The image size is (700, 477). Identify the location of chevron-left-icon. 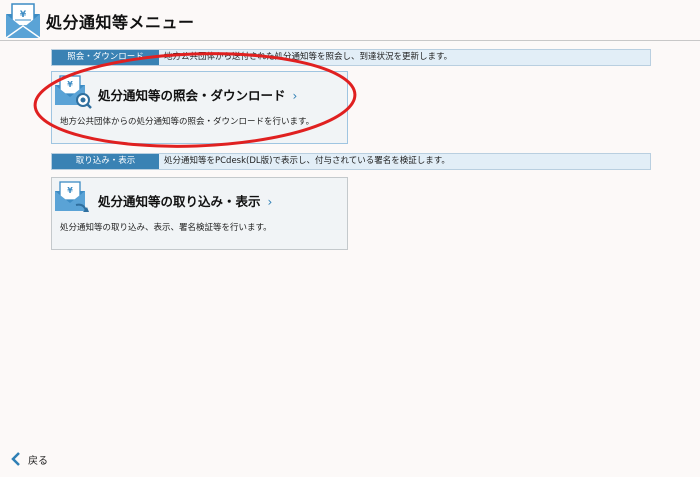
(15, 459).